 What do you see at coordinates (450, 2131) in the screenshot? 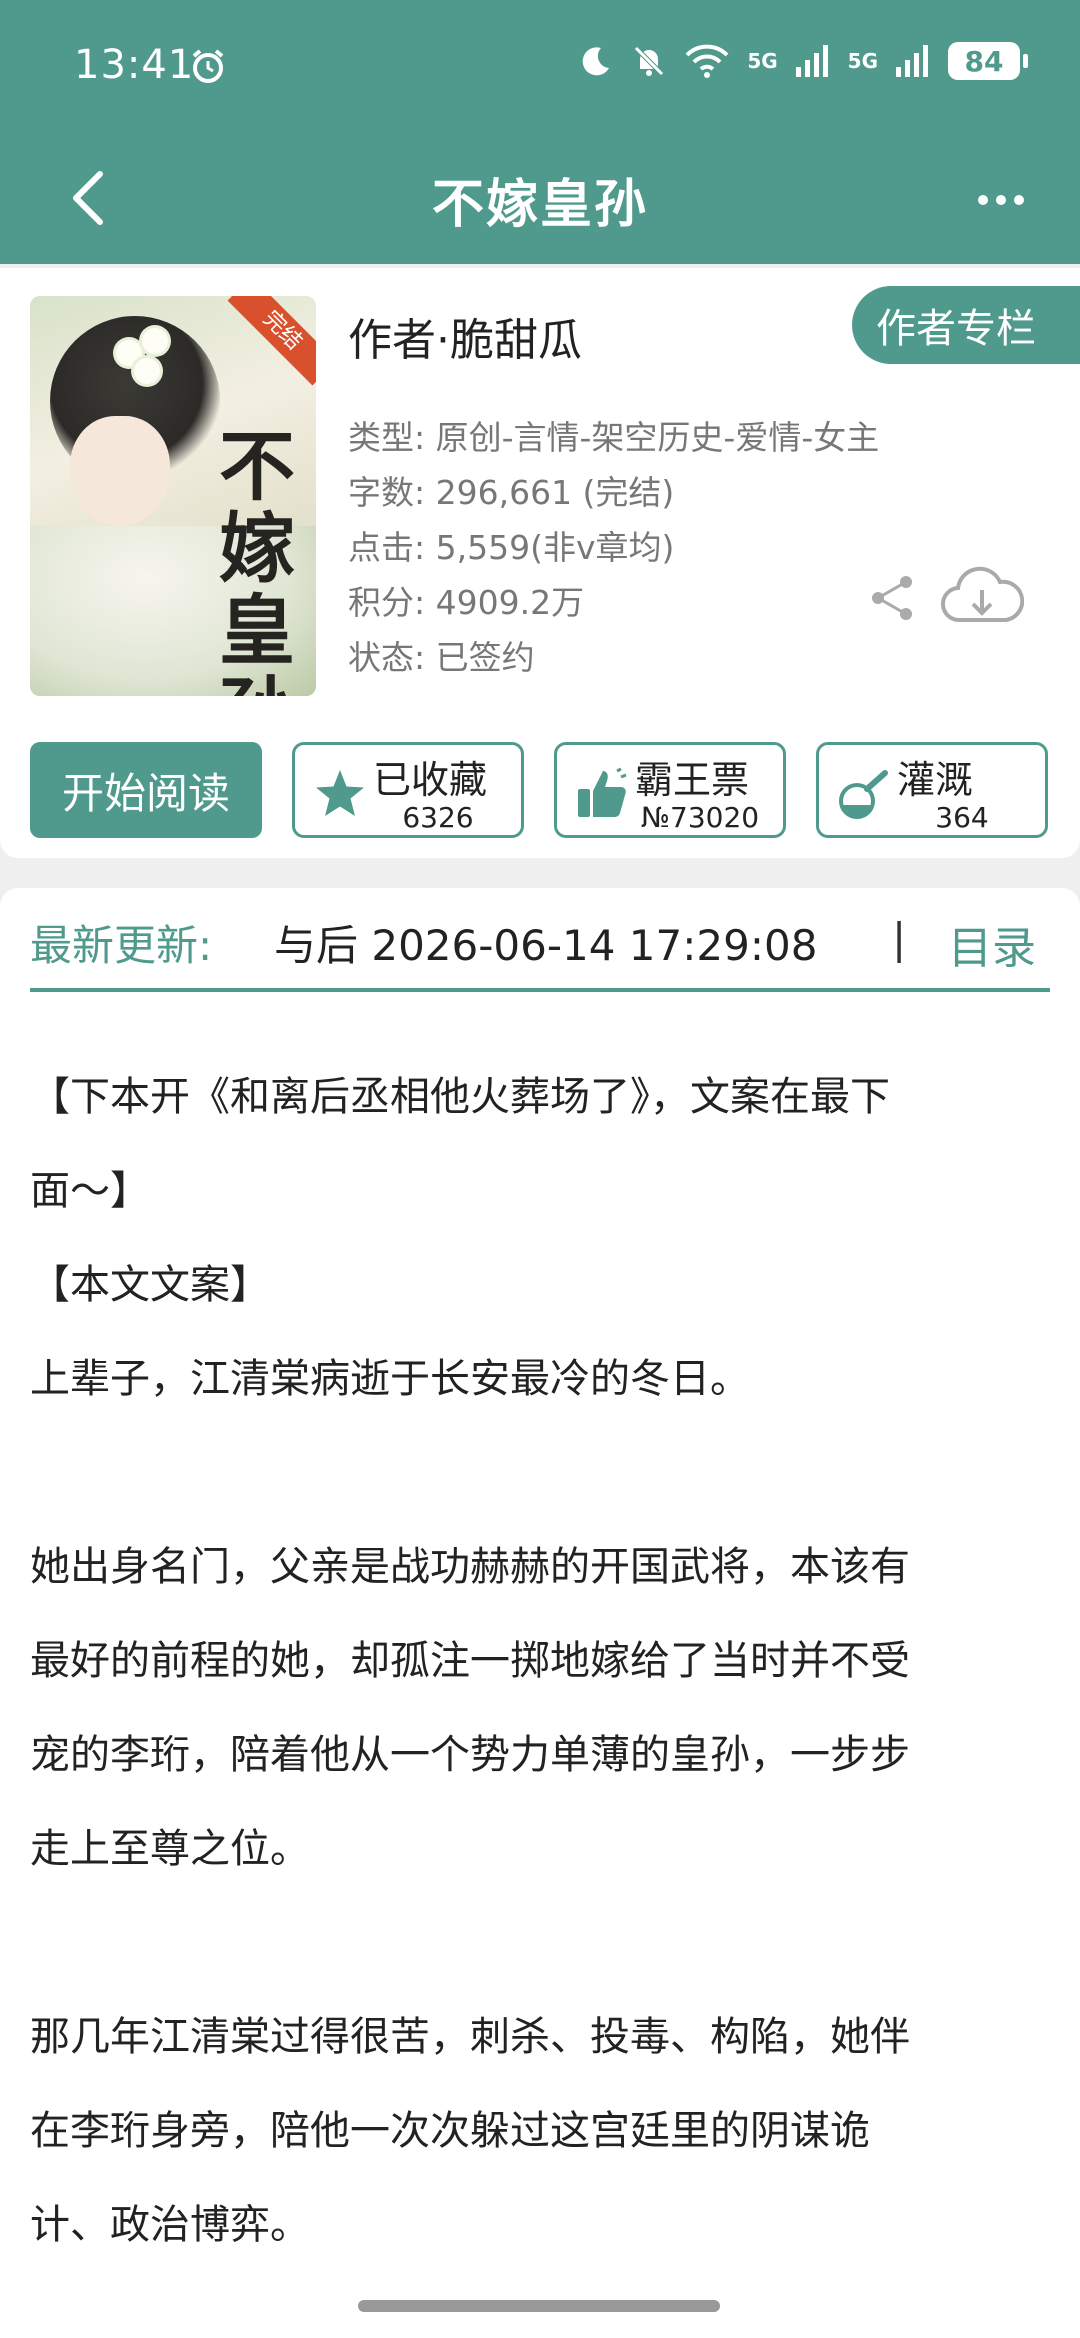
I see `synopsis-line: 在李珩身旁，陪他一次次躲过这宫廷里的阴谋诡` at bounding box center [450, 2131].